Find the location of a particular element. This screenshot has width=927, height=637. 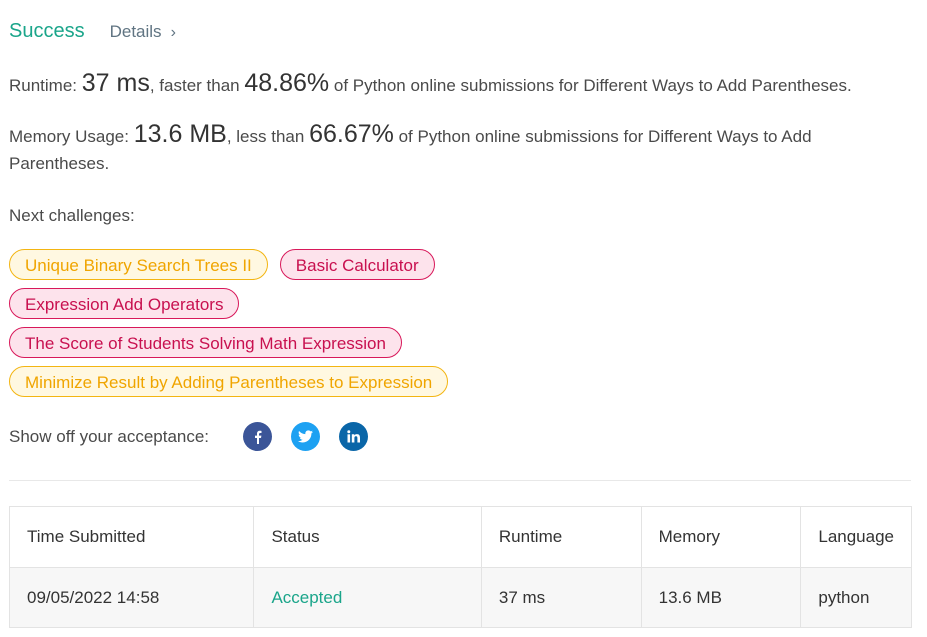

cell-status-accepted: Accepted is located at coordinates (367, 597).